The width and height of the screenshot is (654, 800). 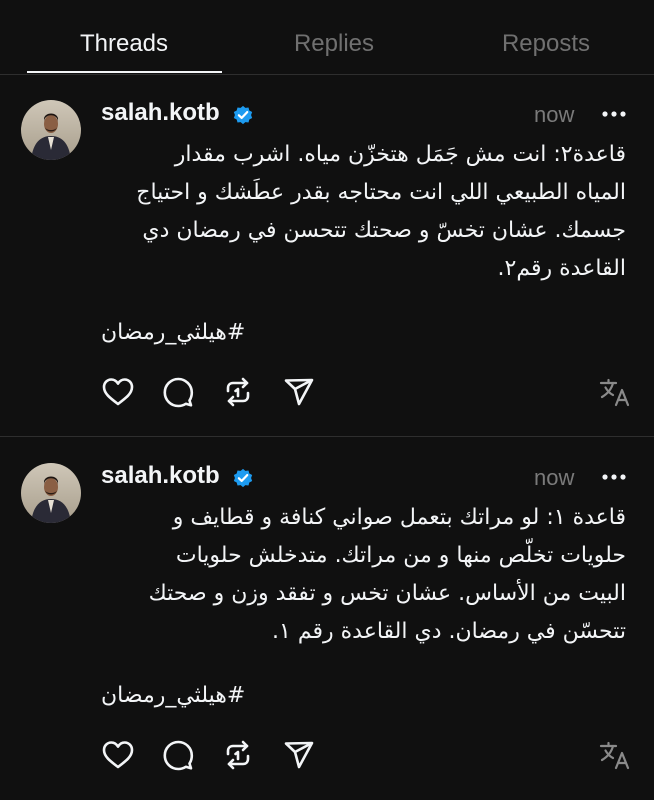 I want to click on profile-tabs: Threads Replies Reposts, so click(x=327, y=37).